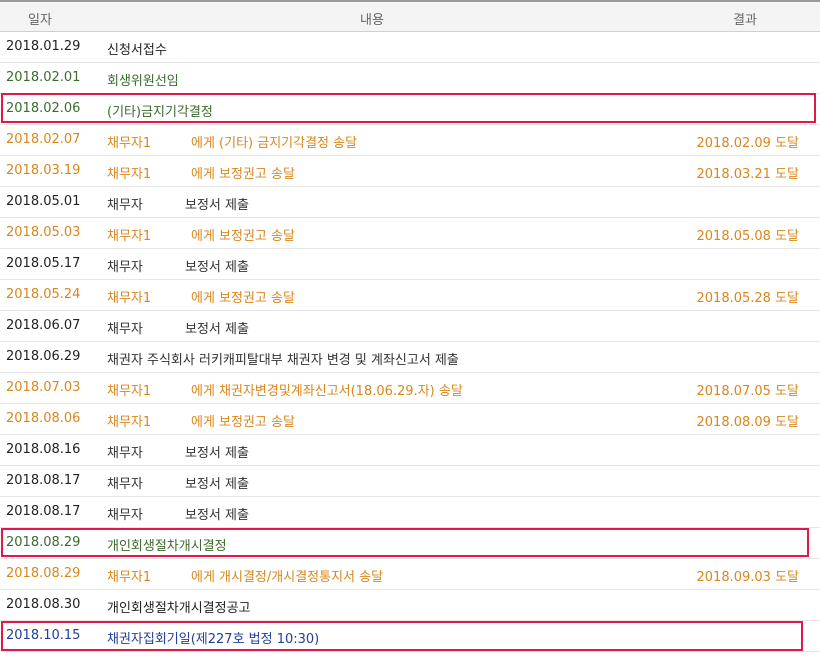 The image size is (820, 657). I want to click on row-date: 2018.07.03, so click(43, 387).